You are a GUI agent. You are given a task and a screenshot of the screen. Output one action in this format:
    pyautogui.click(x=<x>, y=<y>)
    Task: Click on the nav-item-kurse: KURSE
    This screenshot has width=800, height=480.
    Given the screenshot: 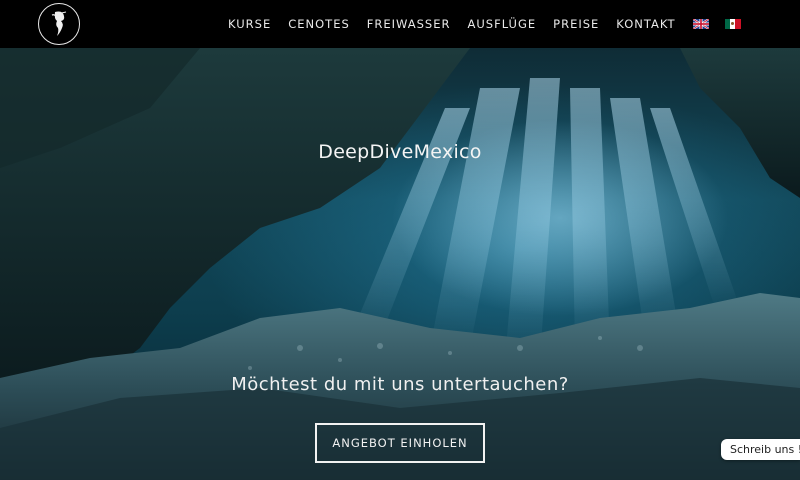 What is the action you would take?
    pyautogui.click(x=249, y=24)
    